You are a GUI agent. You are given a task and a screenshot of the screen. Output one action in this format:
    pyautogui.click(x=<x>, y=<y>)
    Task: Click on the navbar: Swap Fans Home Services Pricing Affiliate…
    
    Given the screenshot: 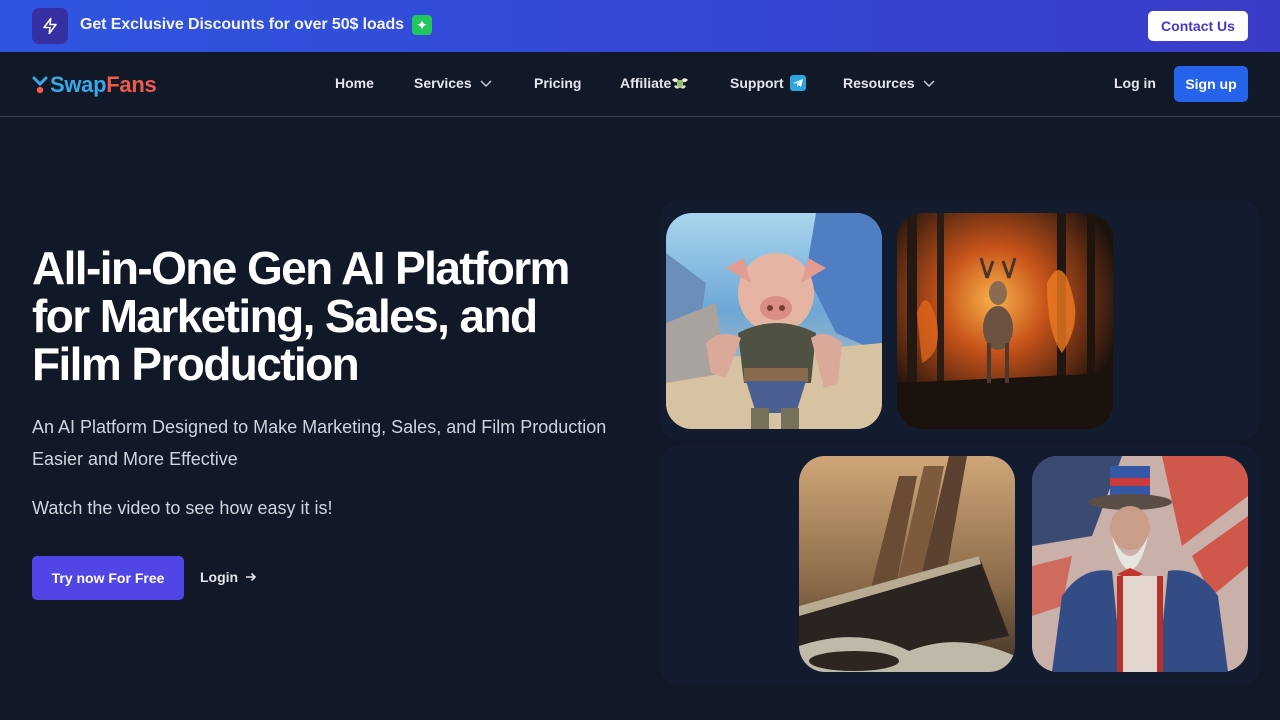 What is the action you would take?
    pyautogui.click(x=640, y=84)
    